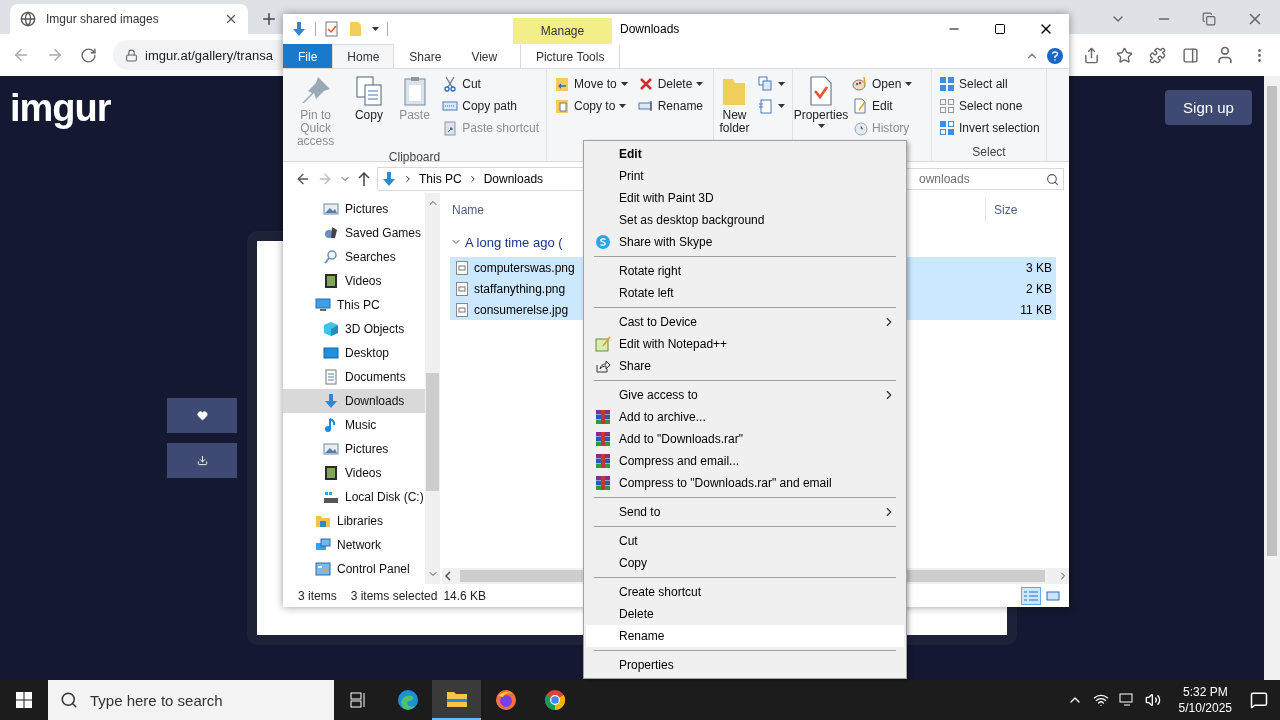  Describe the element at coordinates (1205, 700) in the screenshot. I see `clock: 5:32 PM 5/10/2025` at that location.